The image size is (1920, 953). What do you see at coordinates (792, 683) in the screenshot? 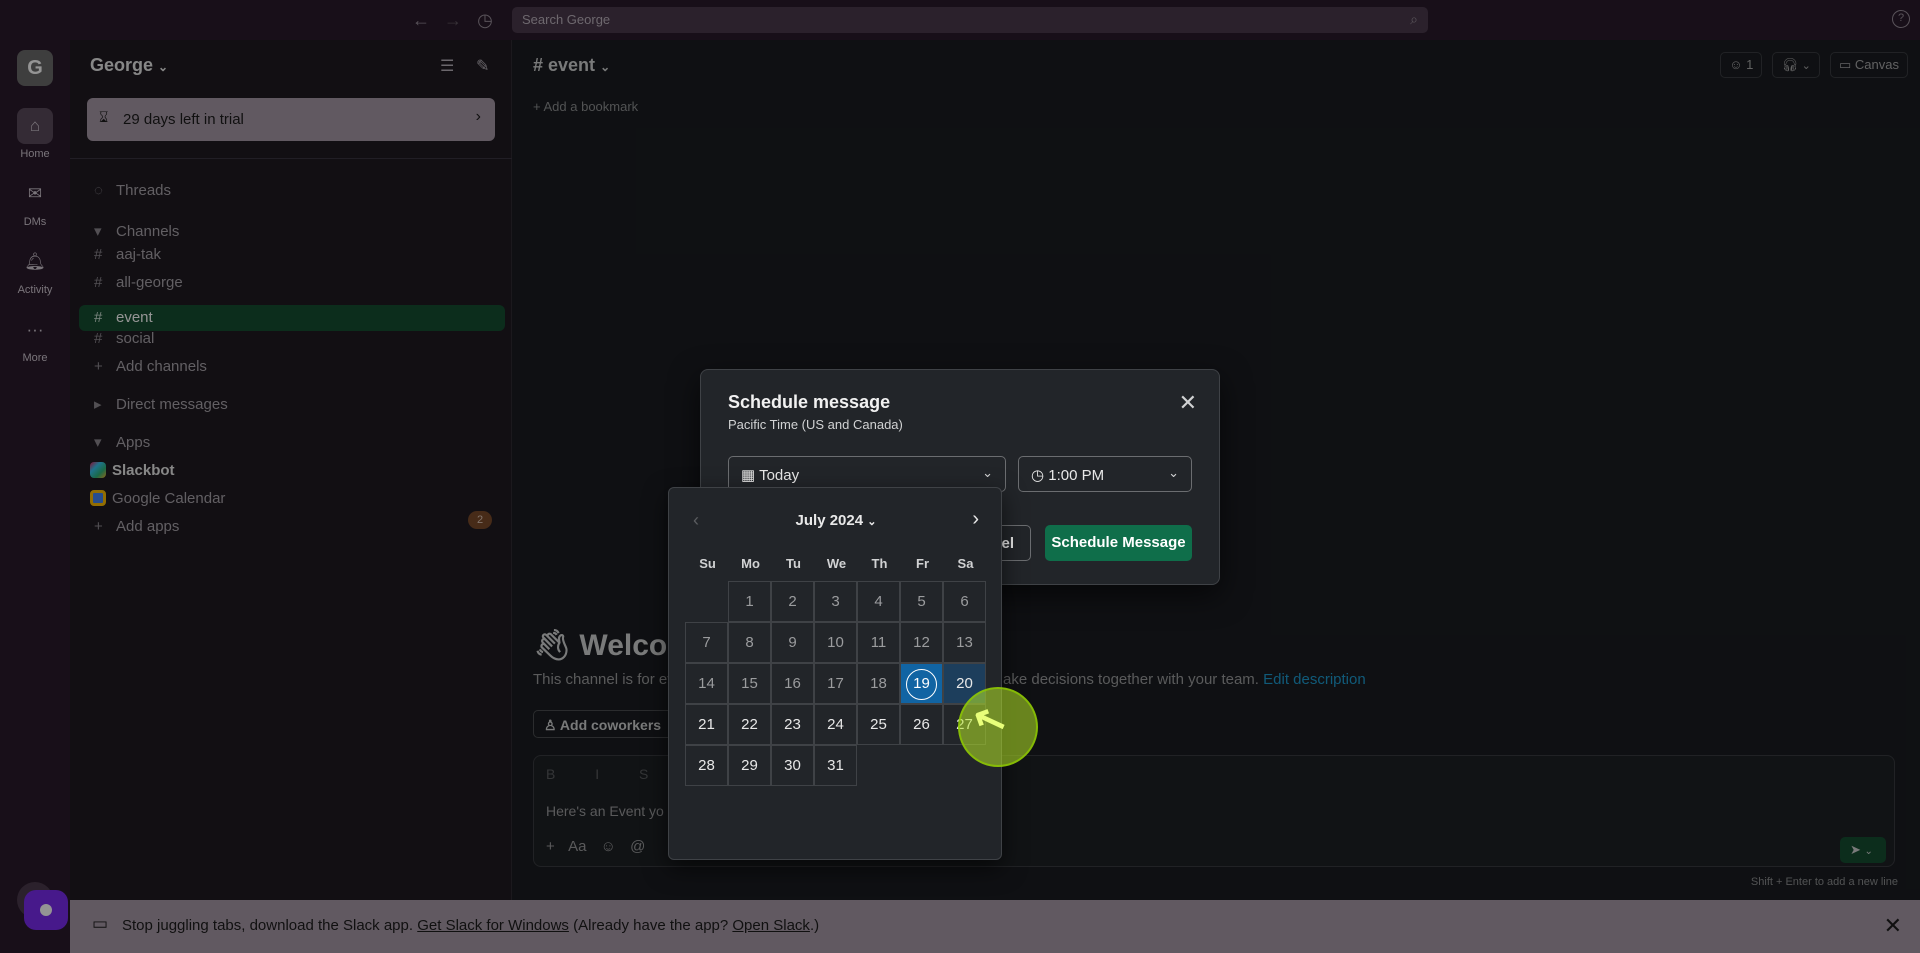
I see `calendar-day: 16` at bounding box center [792, 683].